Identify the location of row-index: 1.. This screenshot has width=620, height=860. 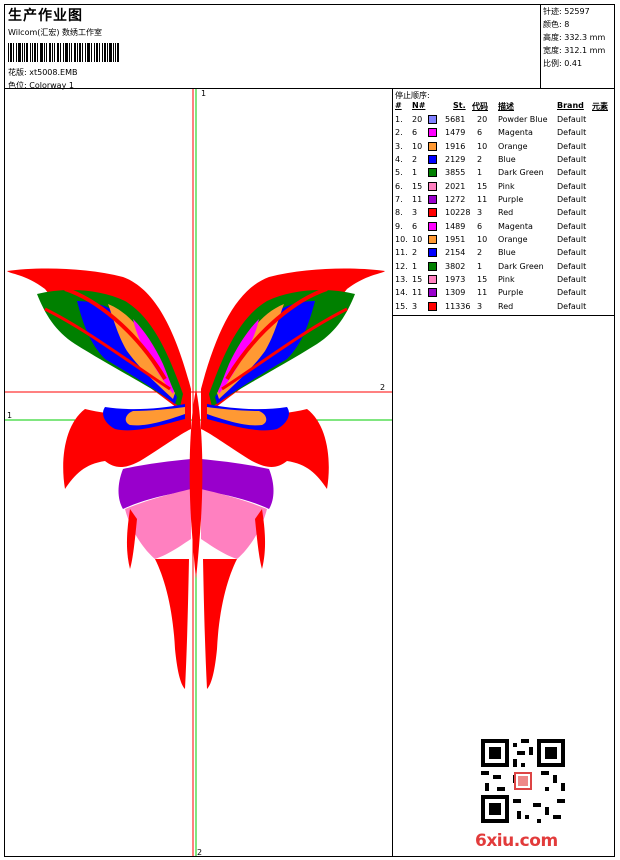
(399, 119).